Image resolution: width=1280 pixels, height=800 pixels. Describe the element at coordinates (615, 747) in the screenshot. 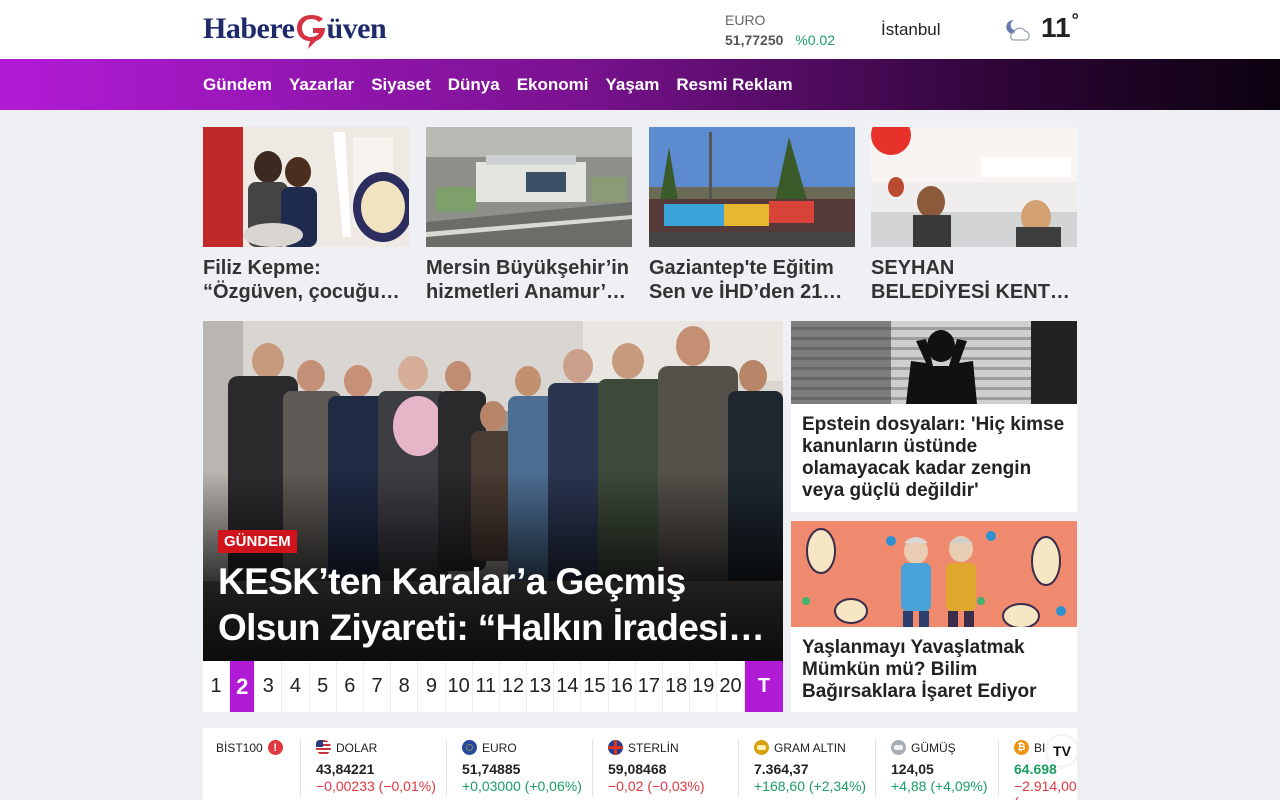

I see `uk-flag-icon` at that location.